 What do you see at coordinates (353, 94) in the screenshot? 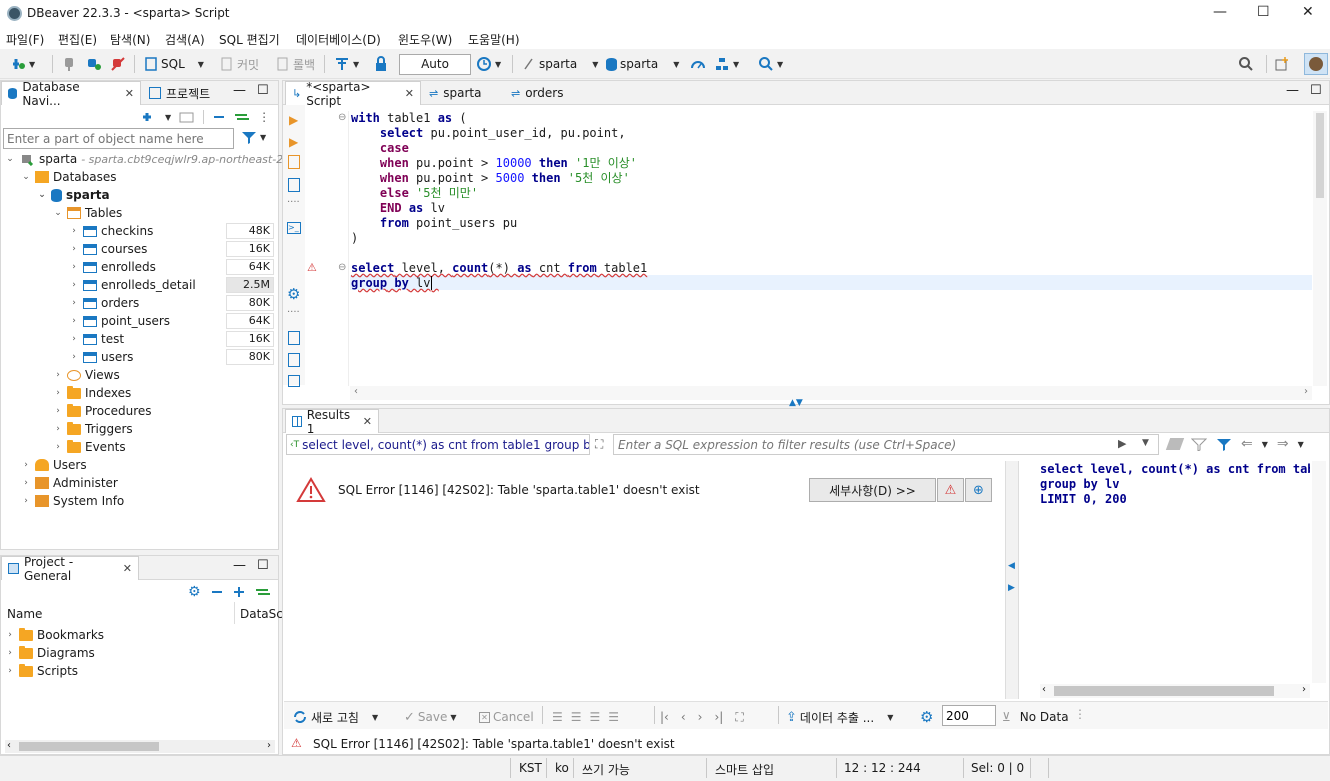
I see `tab-sparta-script: ↳ *<sparta> Script ✕` at bounding box center [353, 94].